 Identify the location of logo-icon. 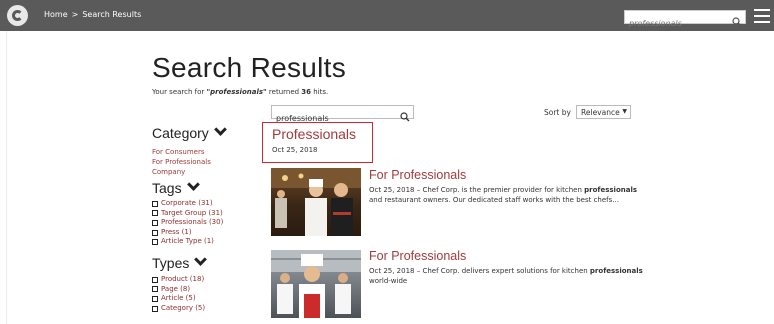
(17, 15).